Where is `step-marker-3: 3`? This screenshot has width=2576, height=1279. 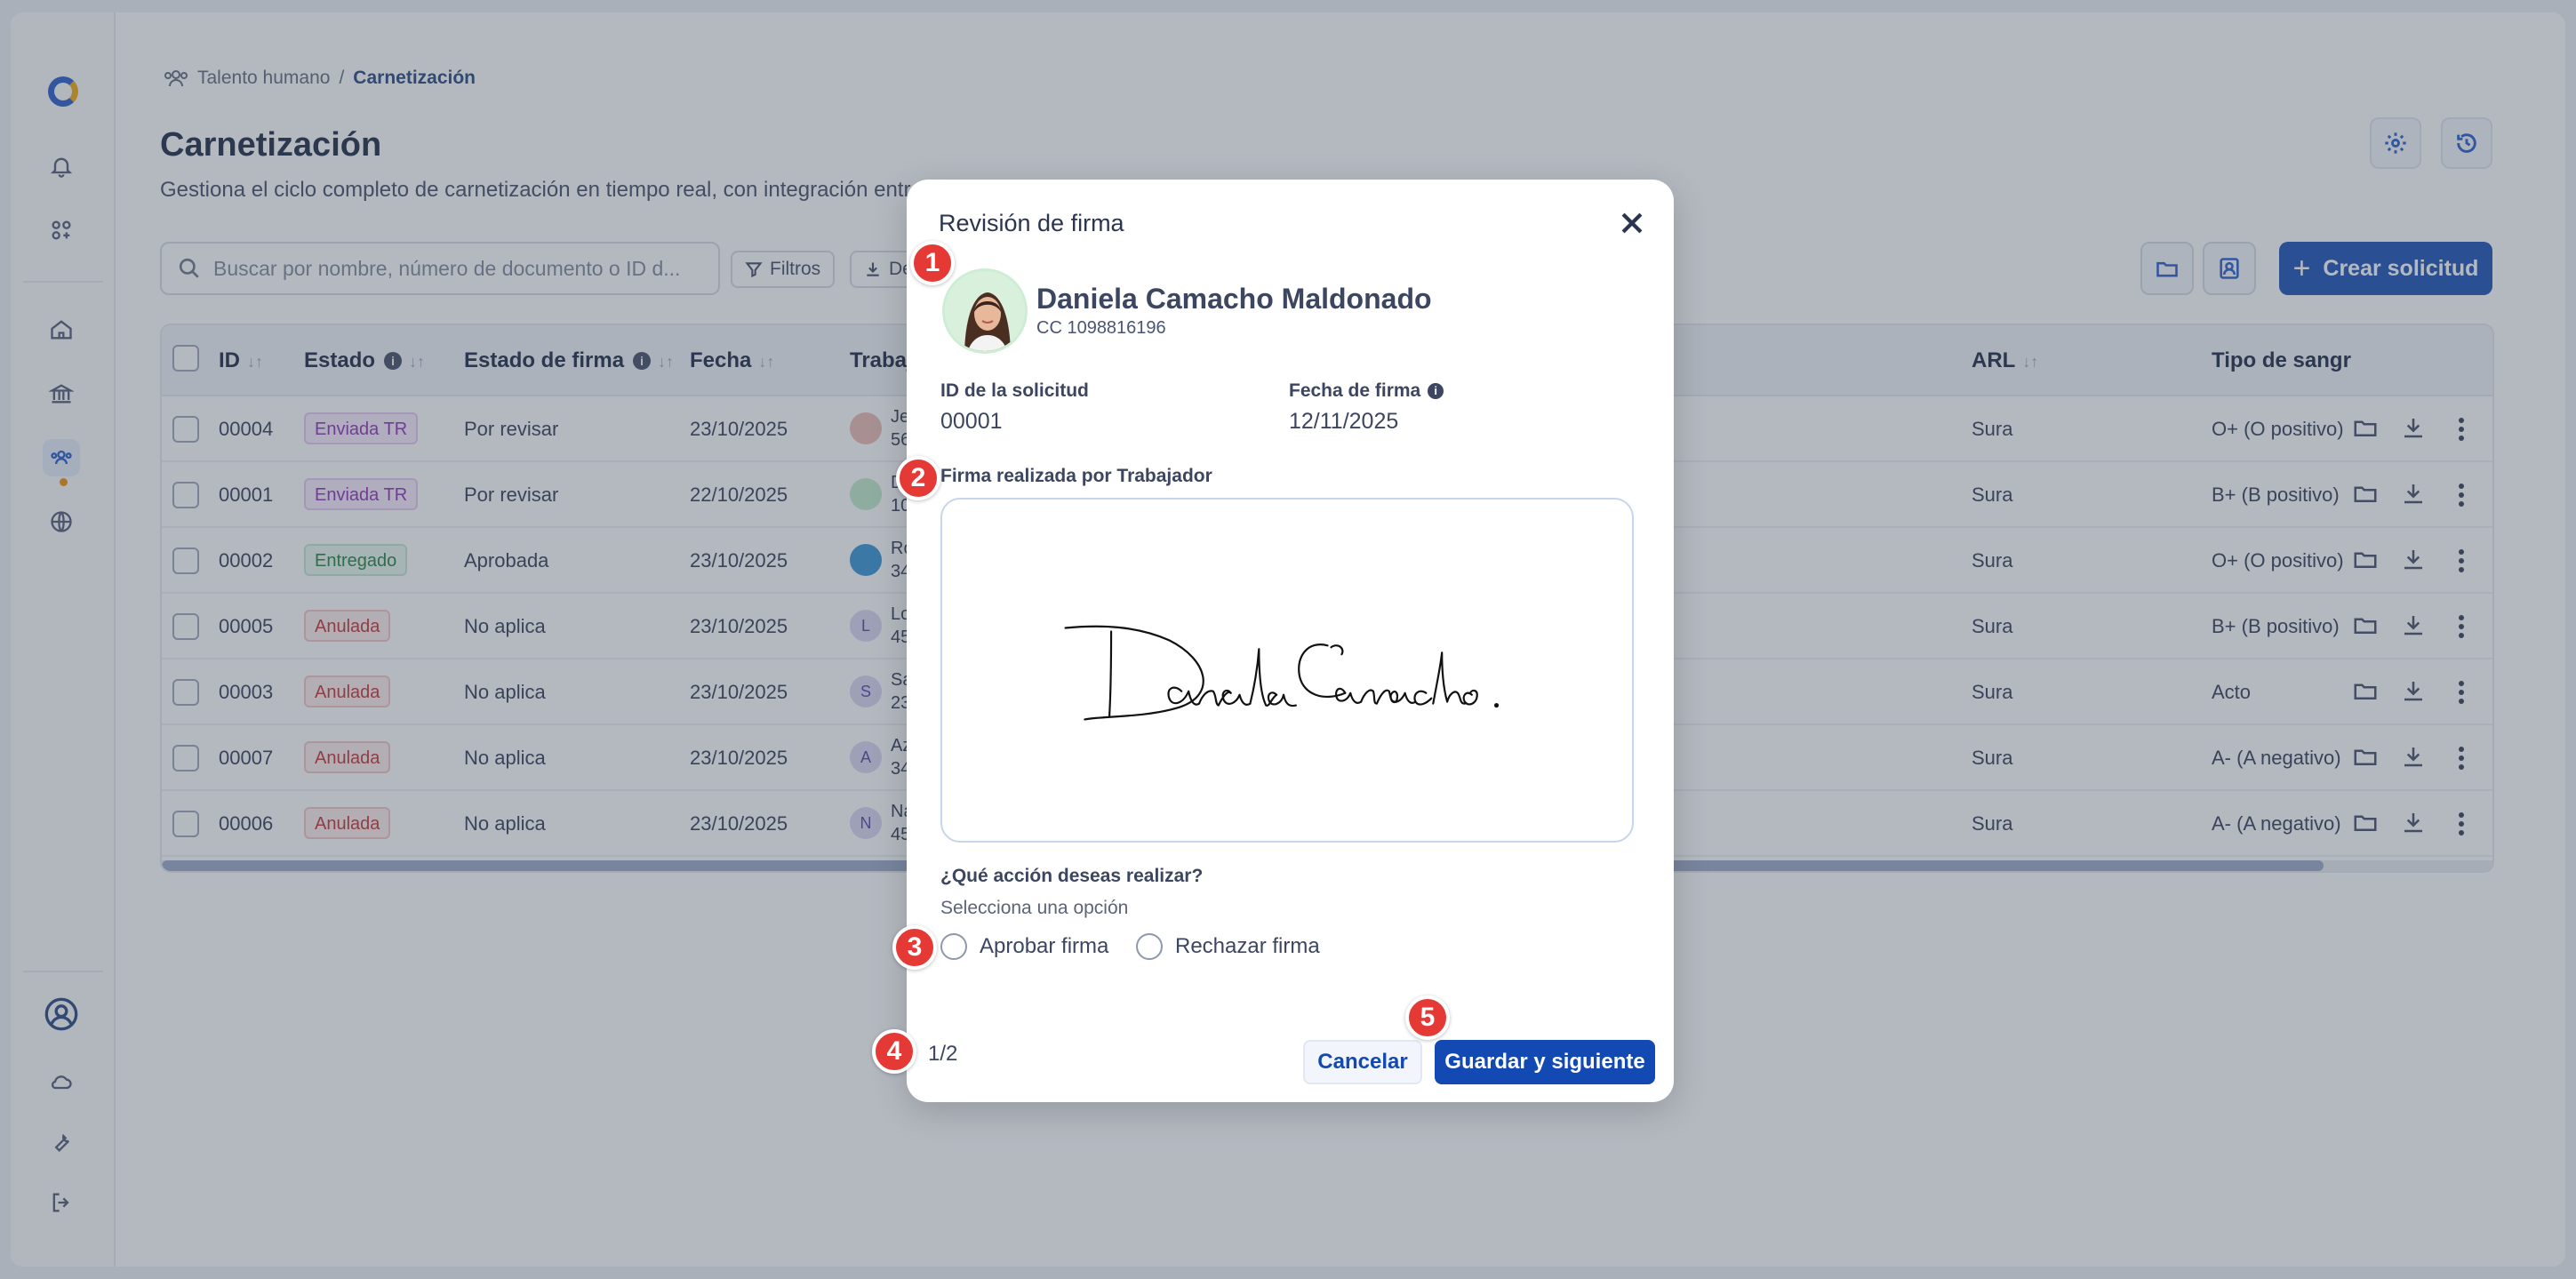 step-marker-3: 3 is located at coordinates (914, 947).